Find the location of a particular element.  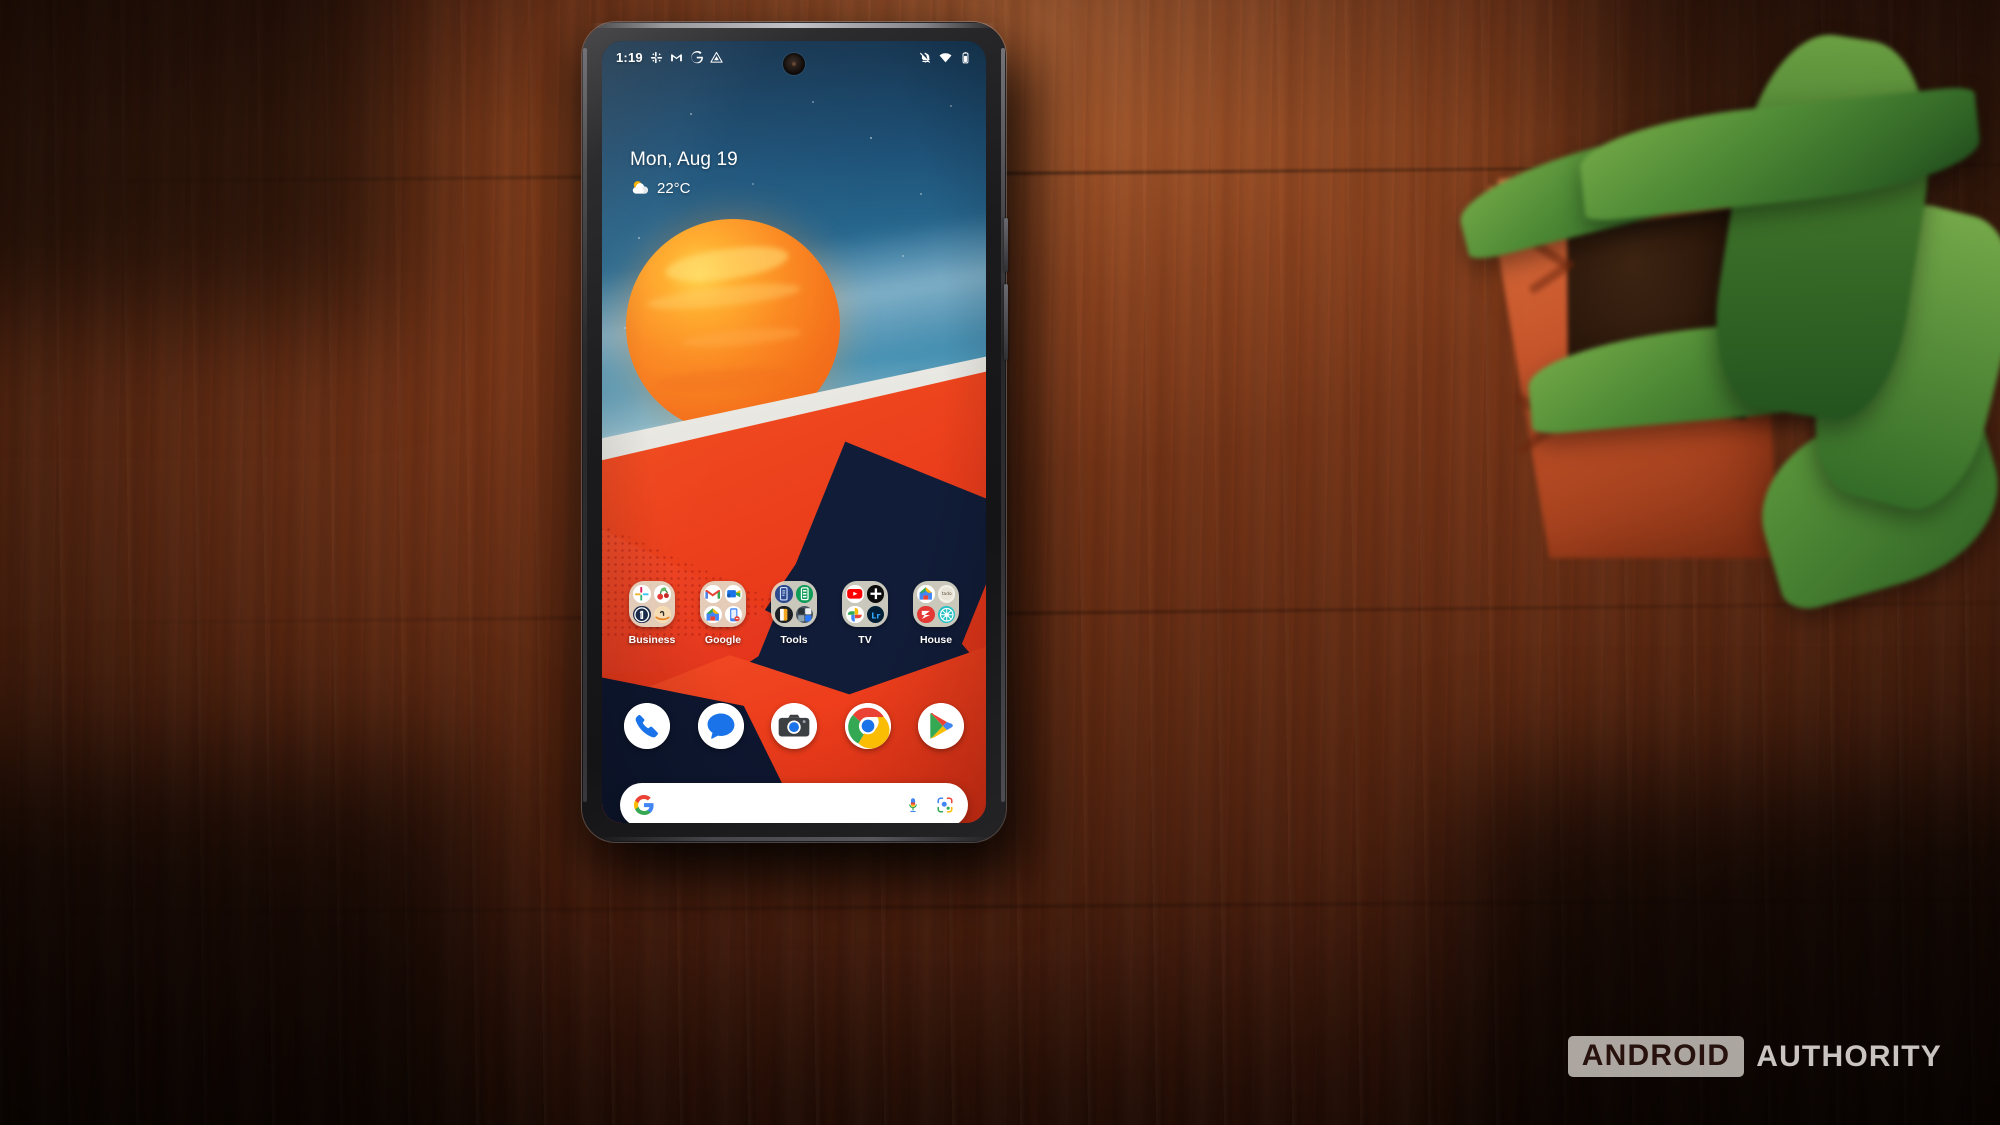

google-lens-icon is located at coordinates (945, 805).